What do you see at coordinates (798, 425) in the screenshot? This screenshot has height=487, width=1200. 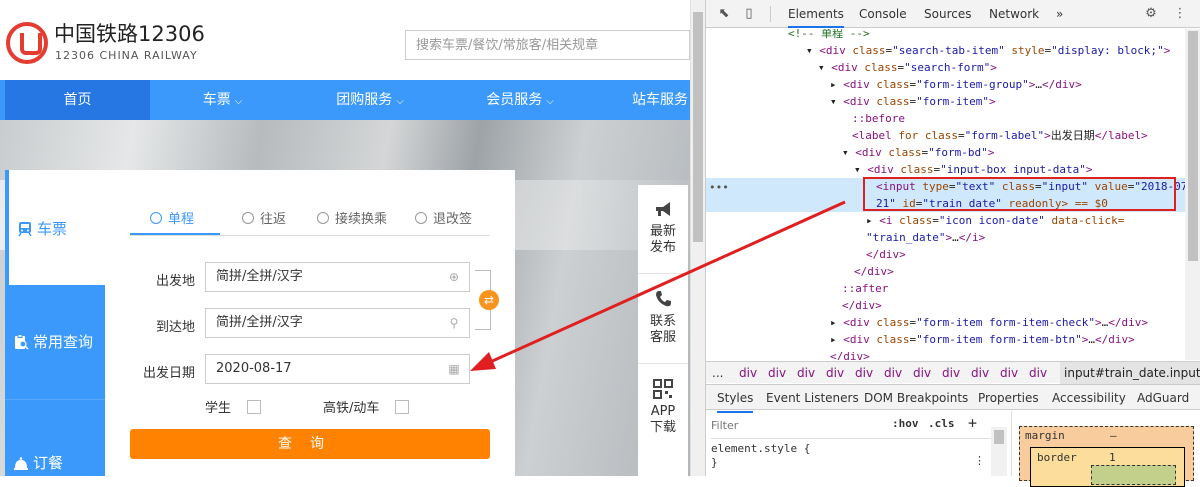 I see `styles-filter-input` at bounding box center [798, 425].